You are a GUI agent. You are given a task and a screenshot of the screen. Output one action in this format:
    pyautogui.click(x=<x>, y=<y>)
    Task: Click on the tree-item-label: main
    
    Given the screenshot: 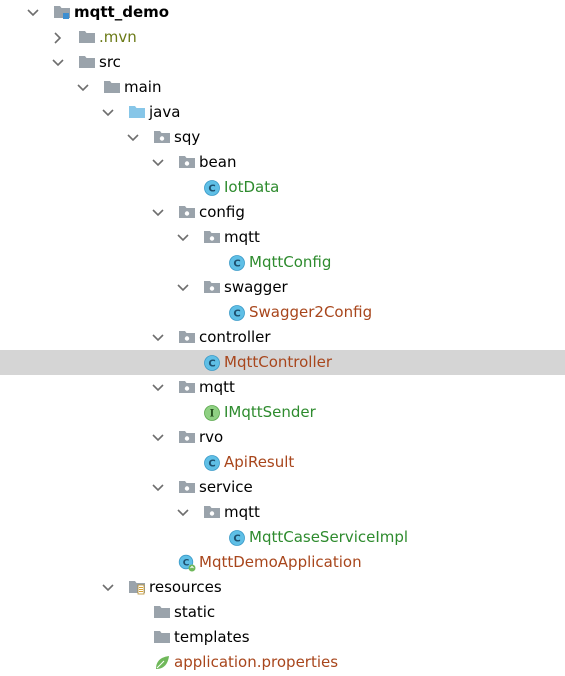 What is the action you would take?
    pyautogui.click(x=143, y=87)
    